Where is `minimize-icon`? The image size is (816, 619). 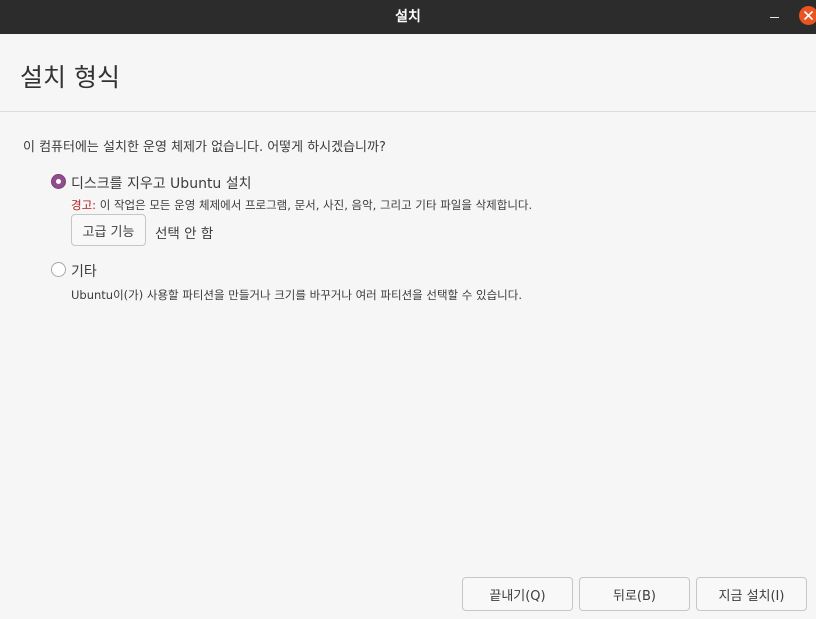
minimize-icon is located at coordinates (774, 17).